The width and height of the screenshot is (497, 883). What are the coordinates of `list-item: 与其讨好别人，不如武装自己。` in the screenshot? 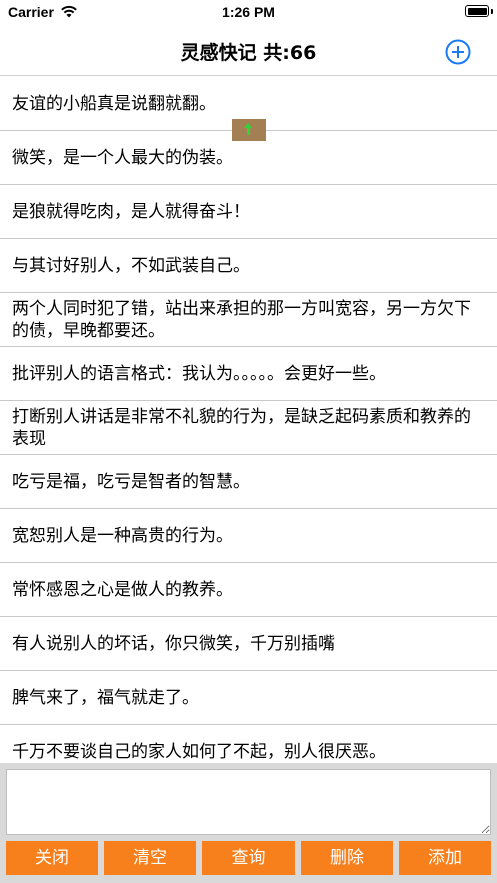 It's located at (248, 266).